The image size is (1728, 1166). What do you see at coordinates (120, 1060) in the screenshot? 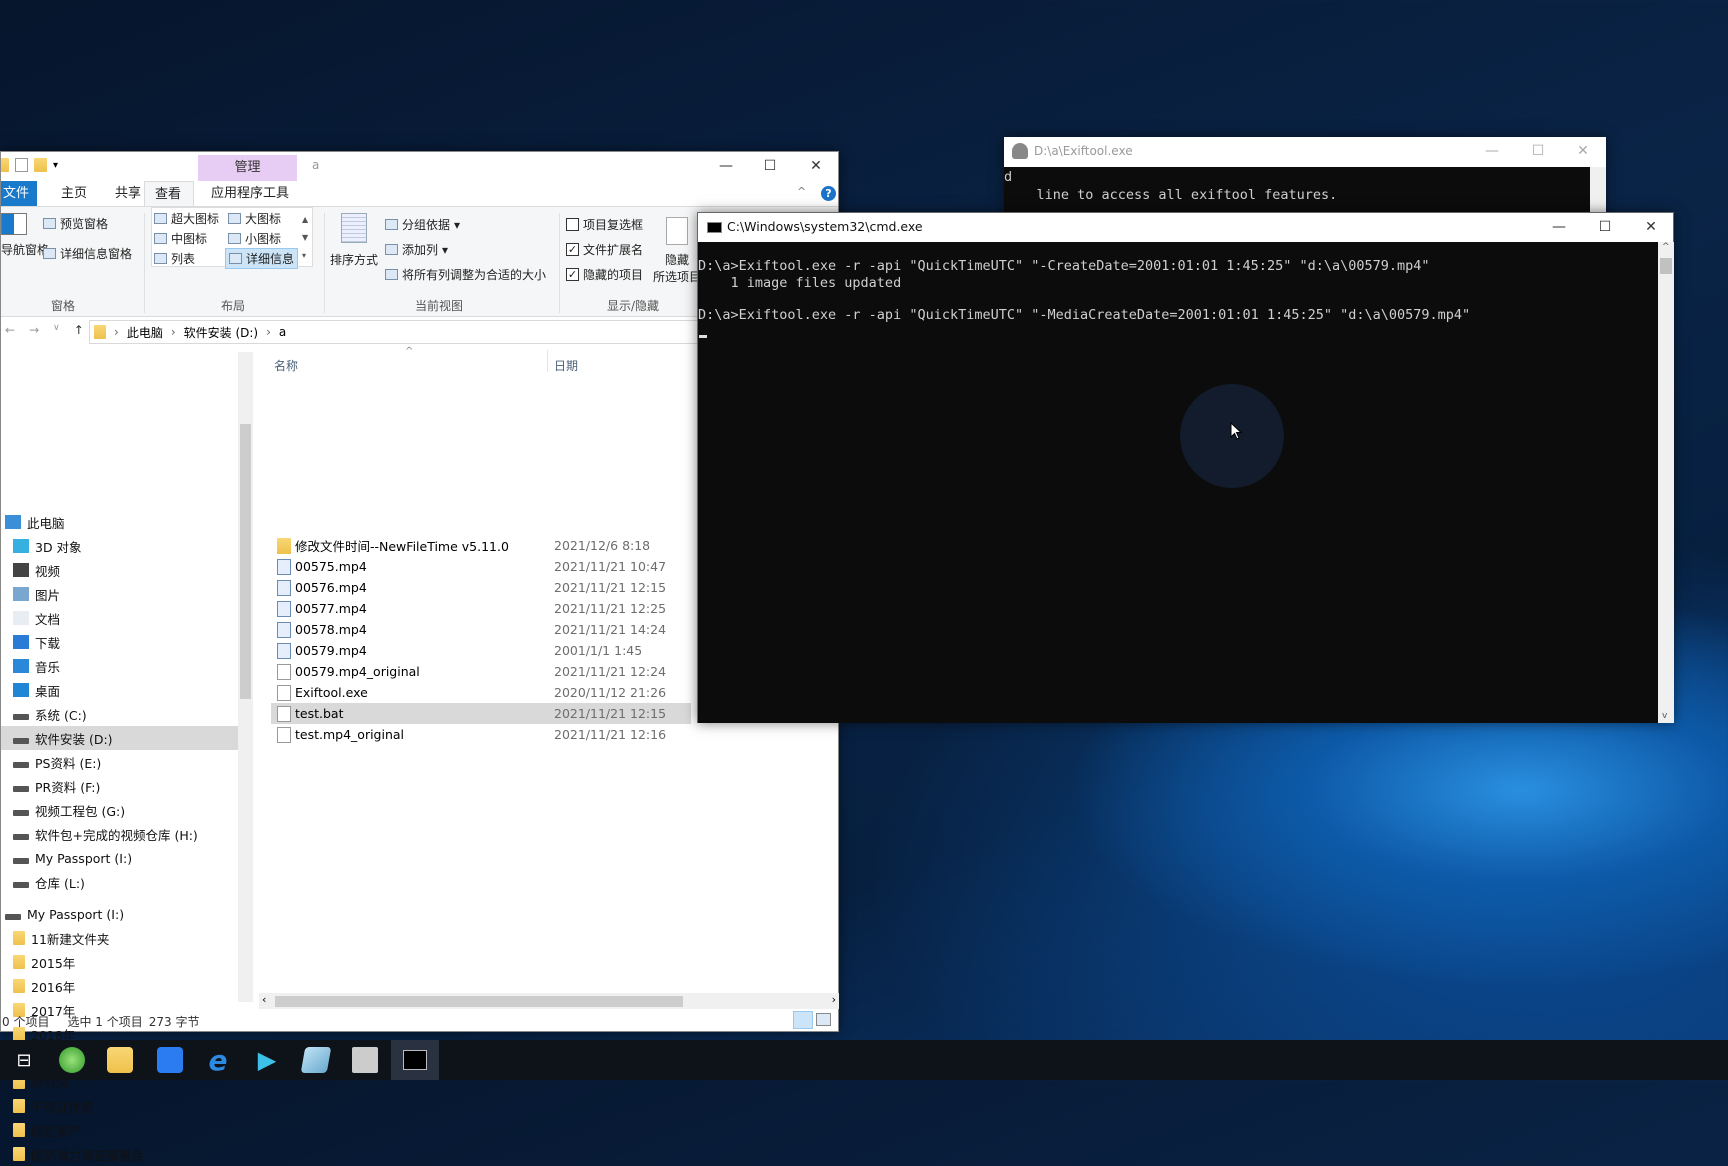
I see `file-explorer-icon` at bounding box center [120, 1060].